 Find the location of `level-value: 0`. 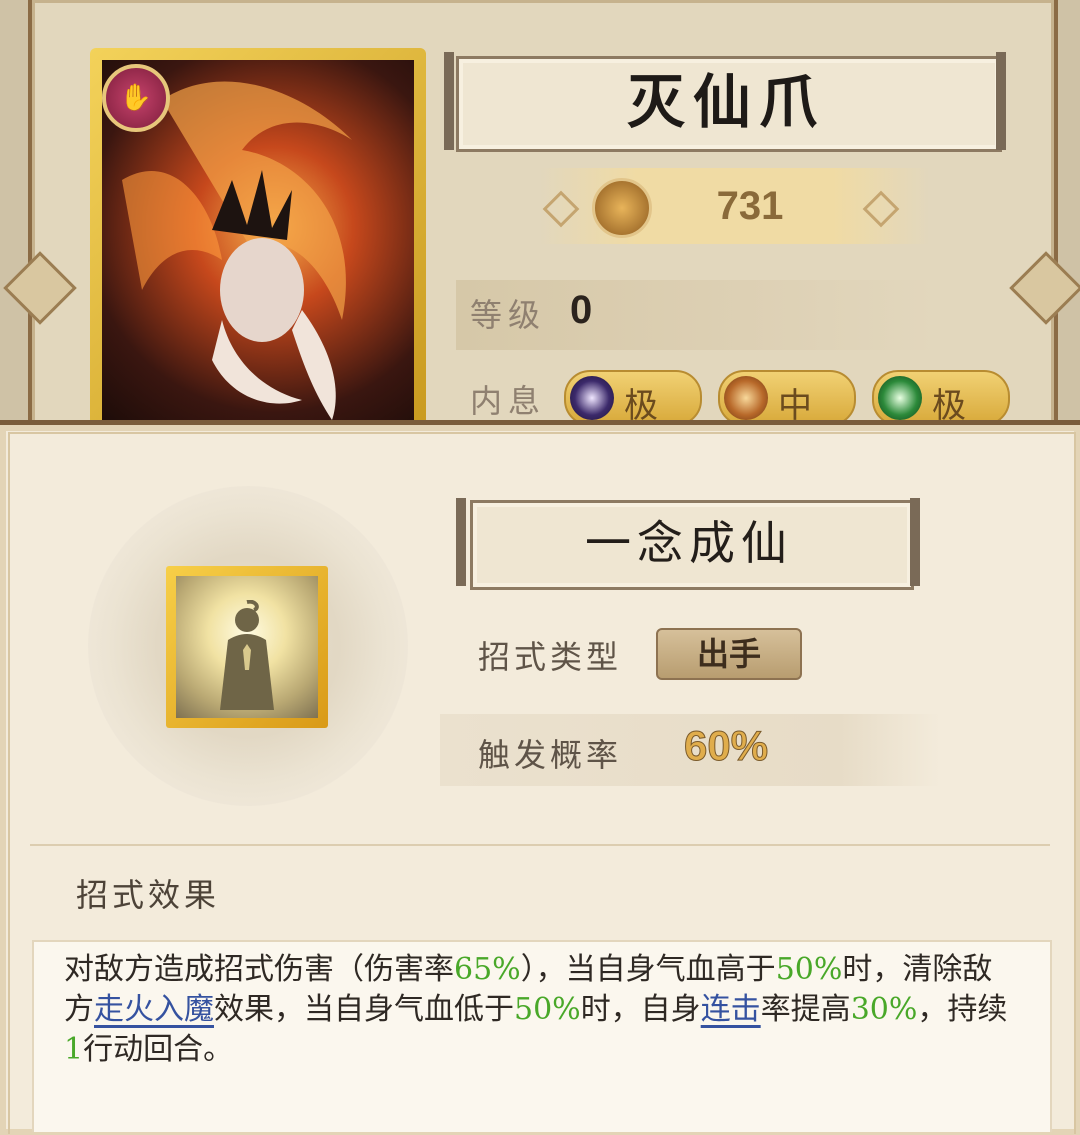

level-value: 0 is located at coordinates (581, 310).